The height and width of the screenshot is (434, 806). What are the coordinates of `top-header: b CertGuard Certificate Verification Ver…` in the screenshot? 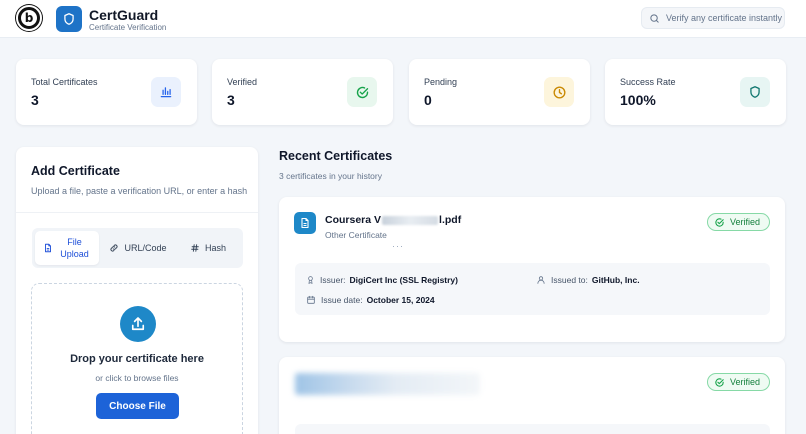 It's located at (403, 19).